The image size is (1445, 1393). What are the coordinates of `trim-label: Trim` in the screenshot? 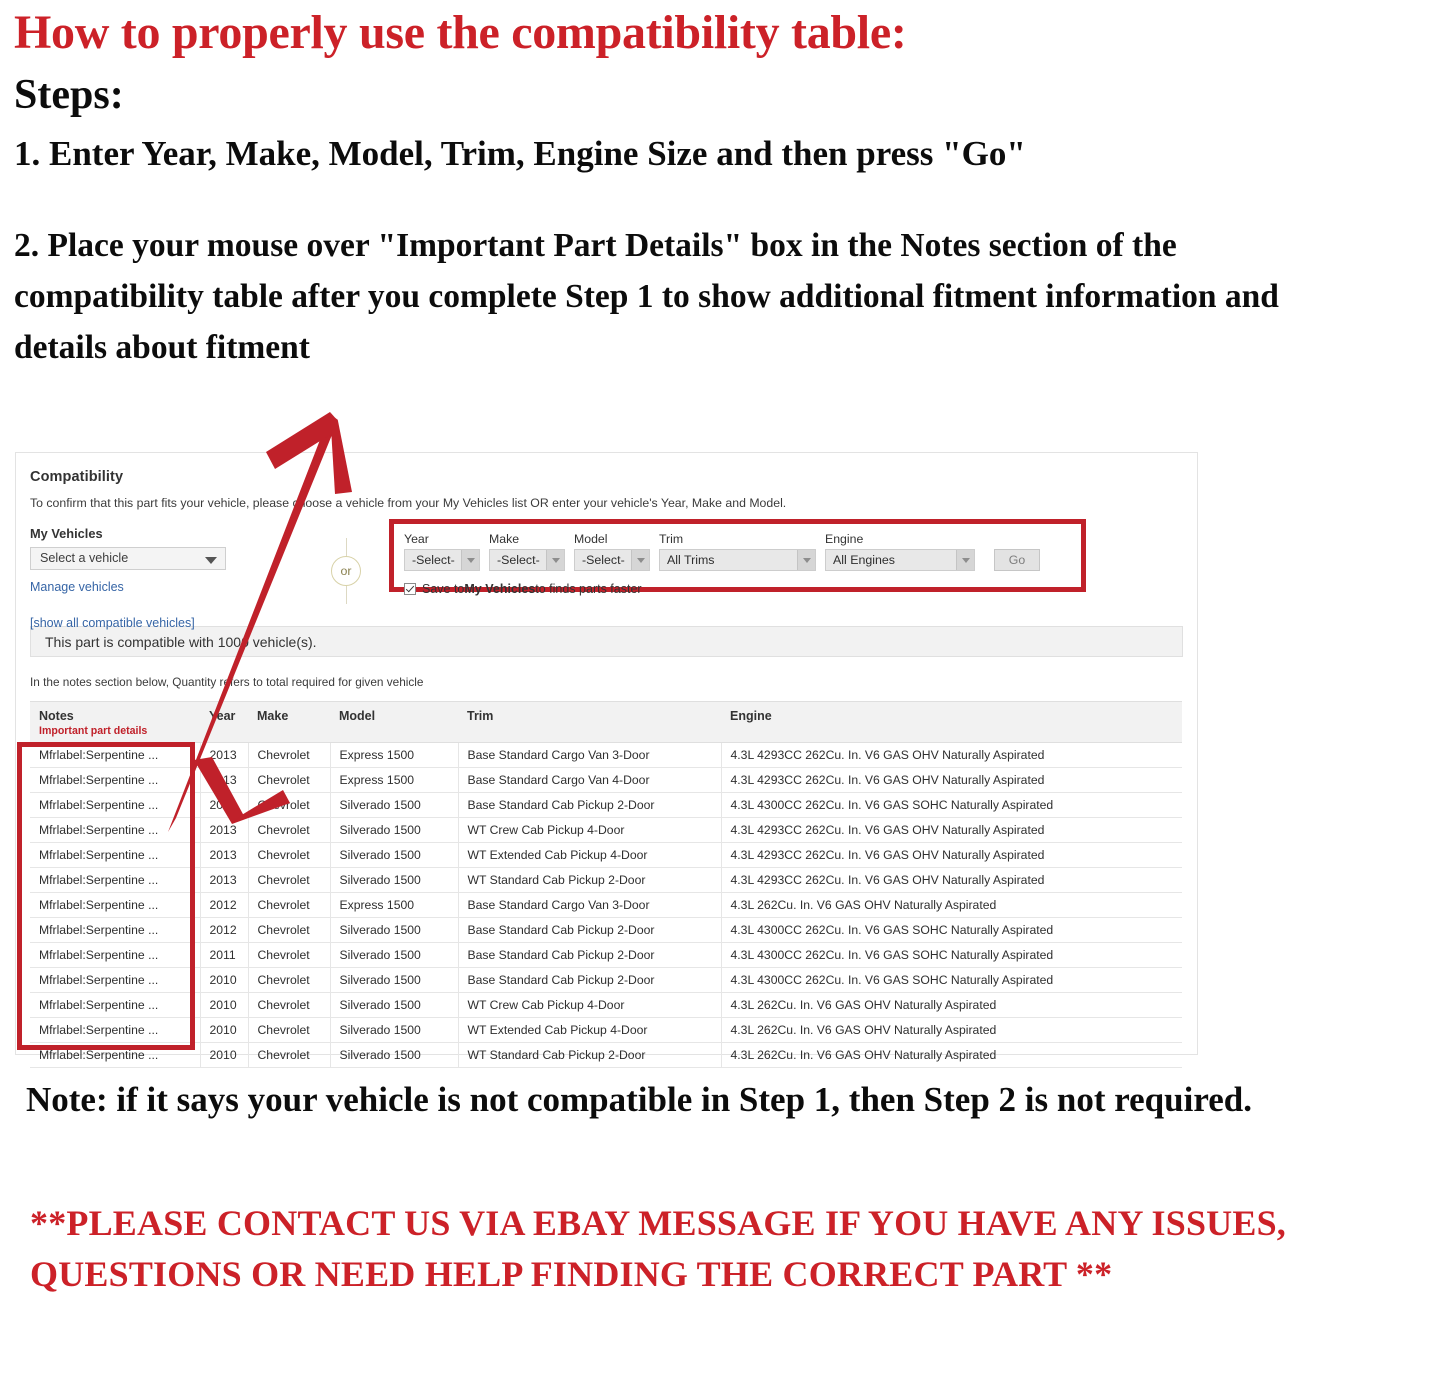 It's located at (671, 539).